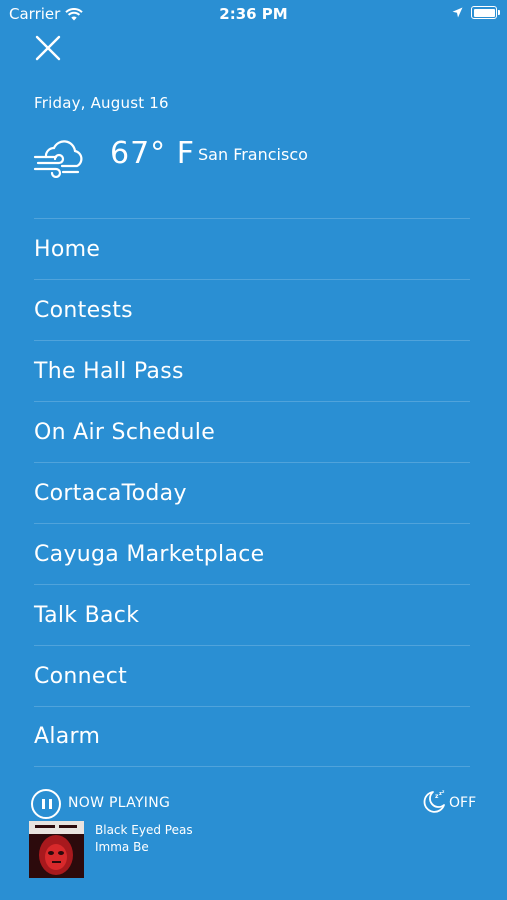 The height and width of the screenshot is (900, 507). I want to click on menu-item-cayuga-marketplace: Cayuga Marketplace, so click(252, 553).